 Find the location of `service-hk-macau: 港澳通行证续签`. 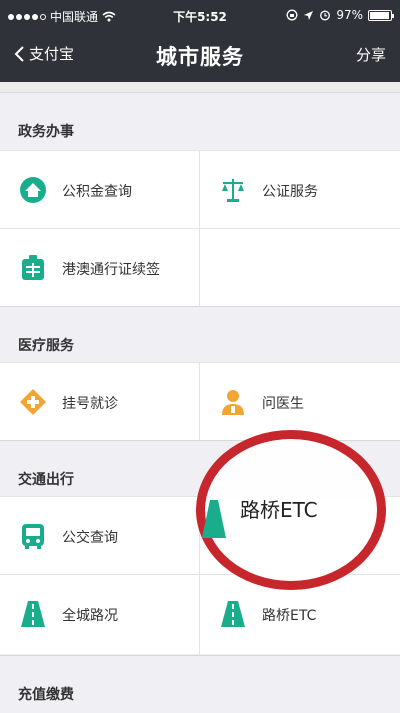

service-hk-macau: 港澳通行证续签 is located at coordinates (100, 268).